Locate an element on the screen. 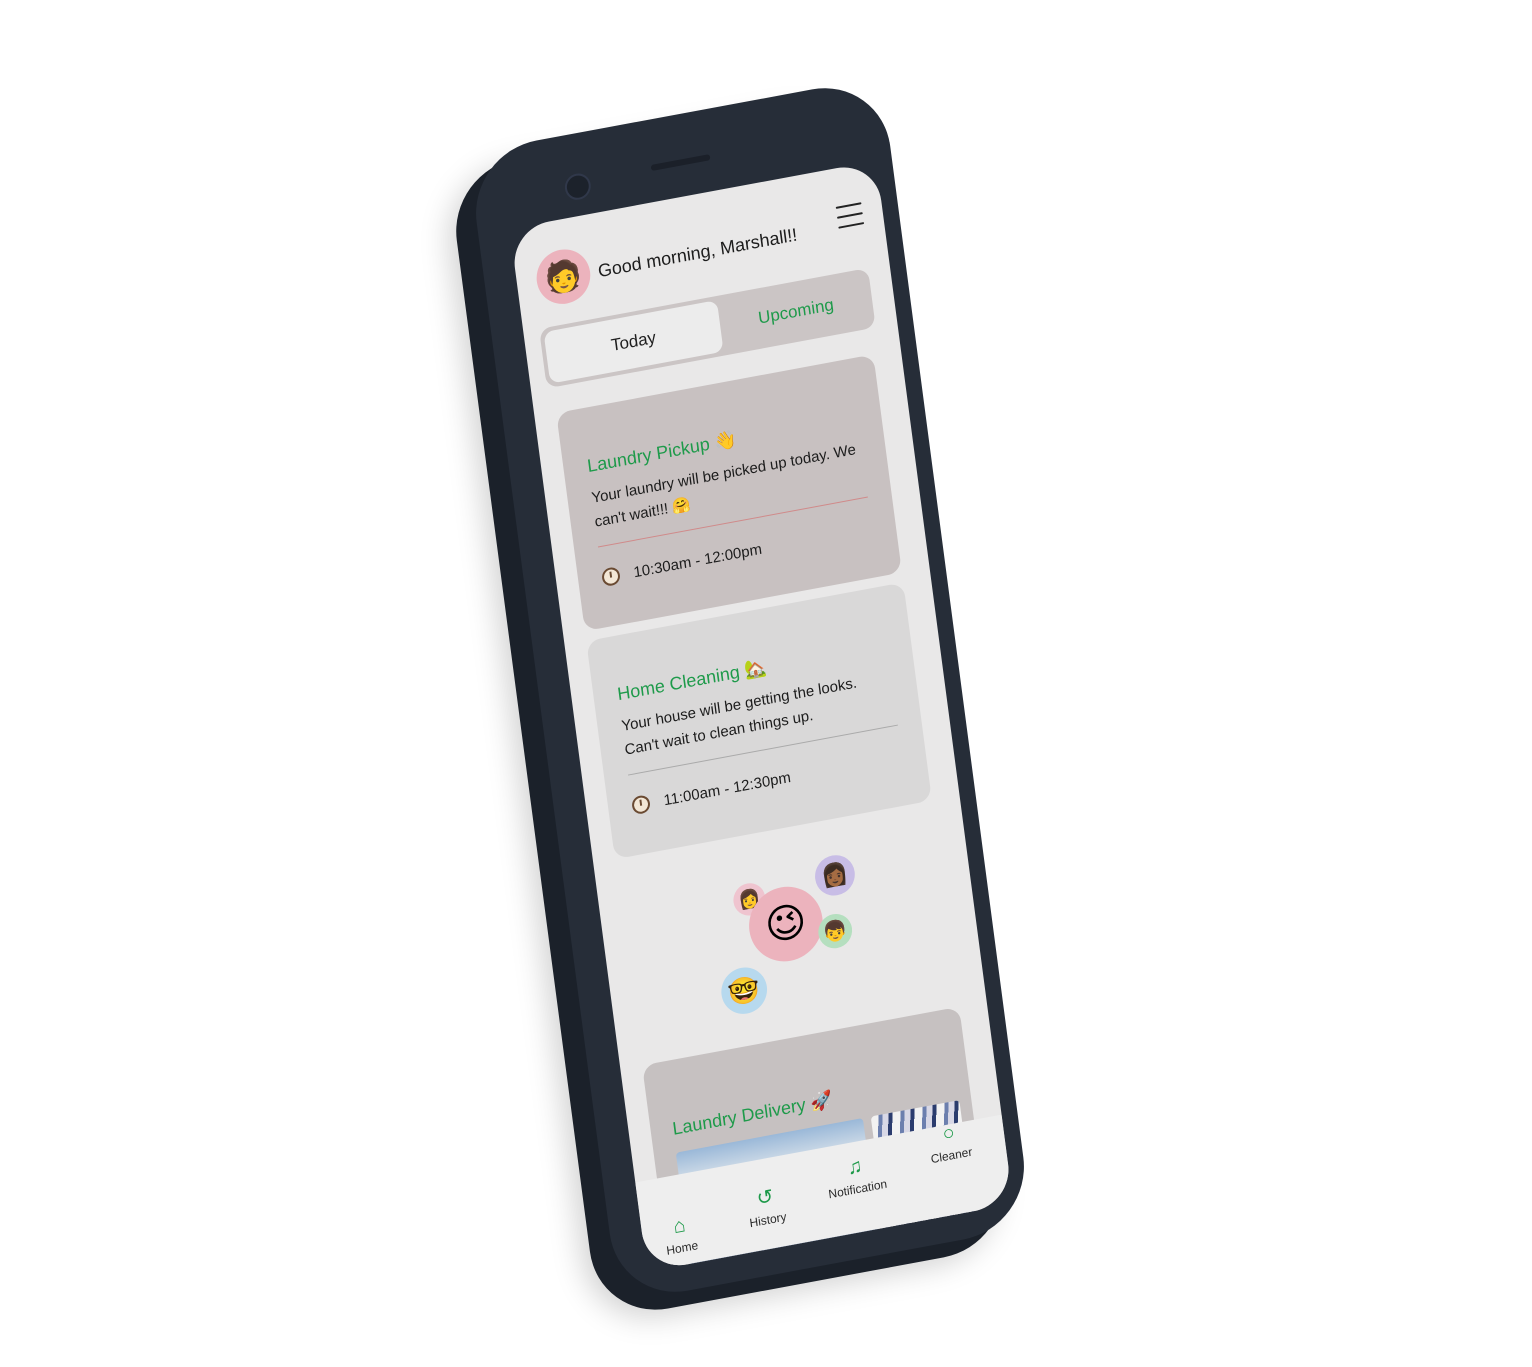 This screenshot has width=1532, height=1367. nav-history: ↺ History is located at coordinates (766, 1207).